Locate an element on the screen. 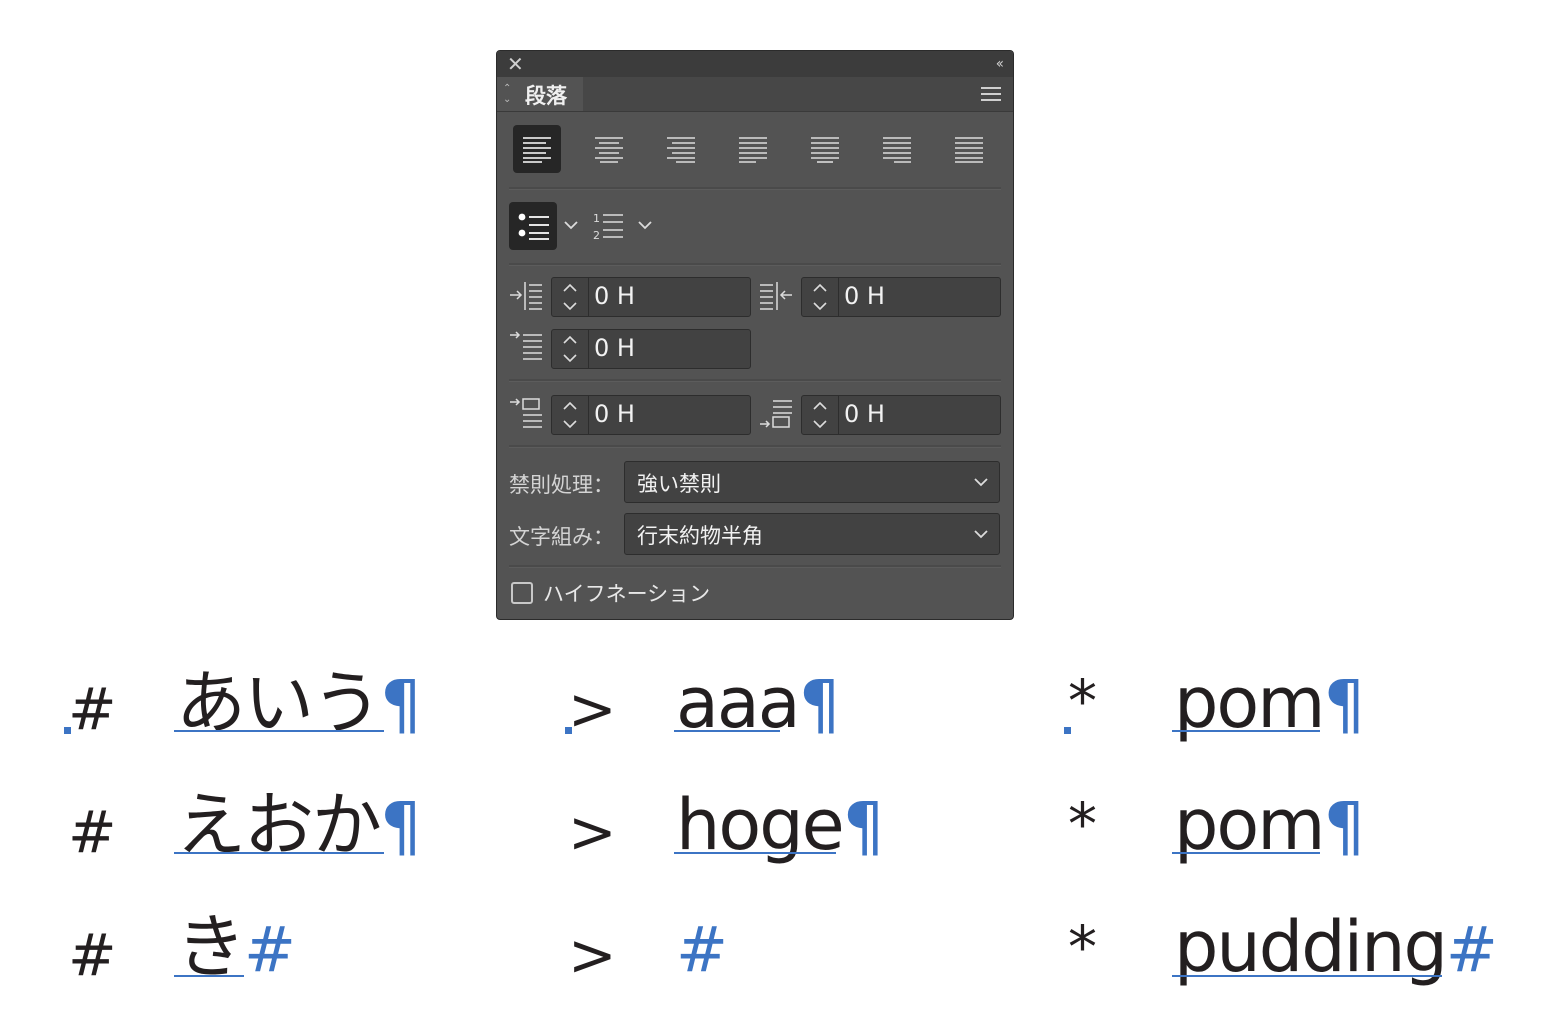 The height and width of the screenshot is (1032, 1548). panel-menu-icon is located at coordinates (991, 96).